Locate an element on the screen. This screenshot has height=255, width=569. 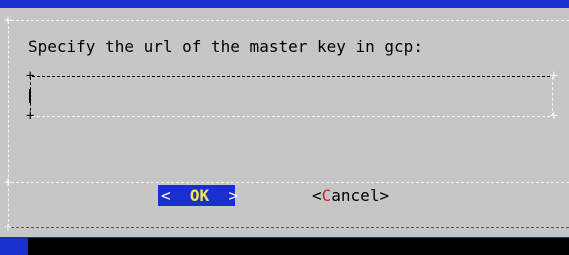
cancel-hotkey: C is located at coordinates (326, 195).